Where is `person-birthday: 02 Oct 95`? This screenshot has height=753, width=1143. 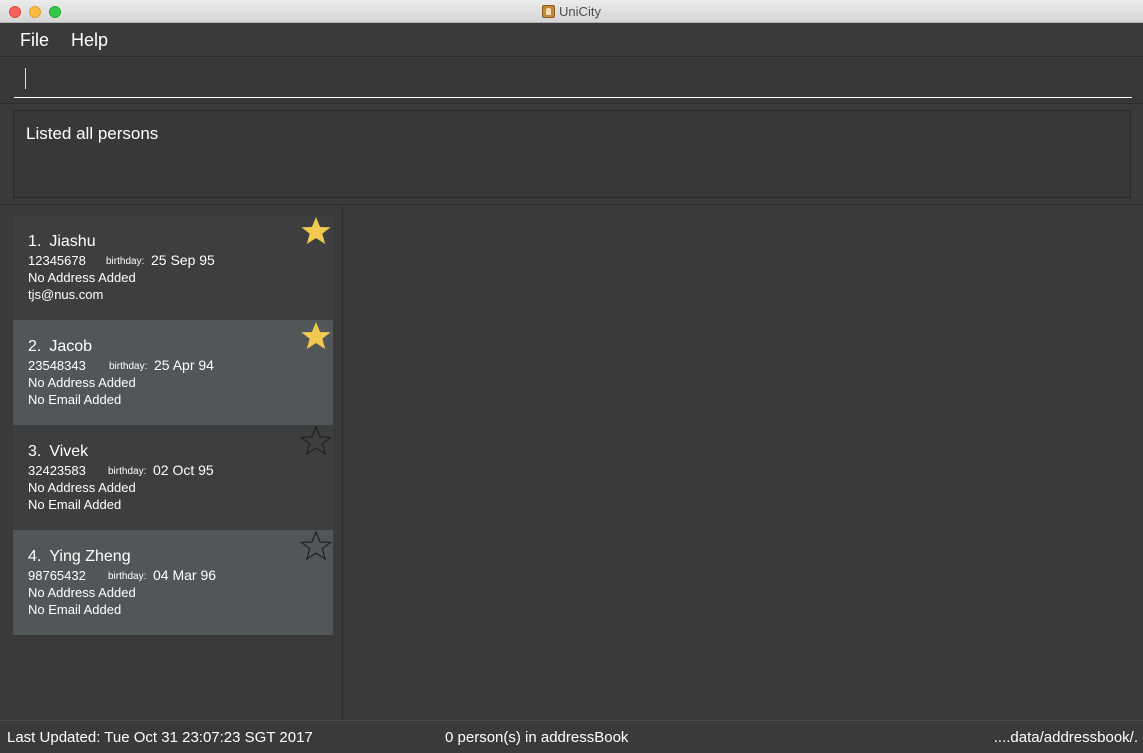
person-birthday: 02 Oct 95 is located at coordinates (183, 470).